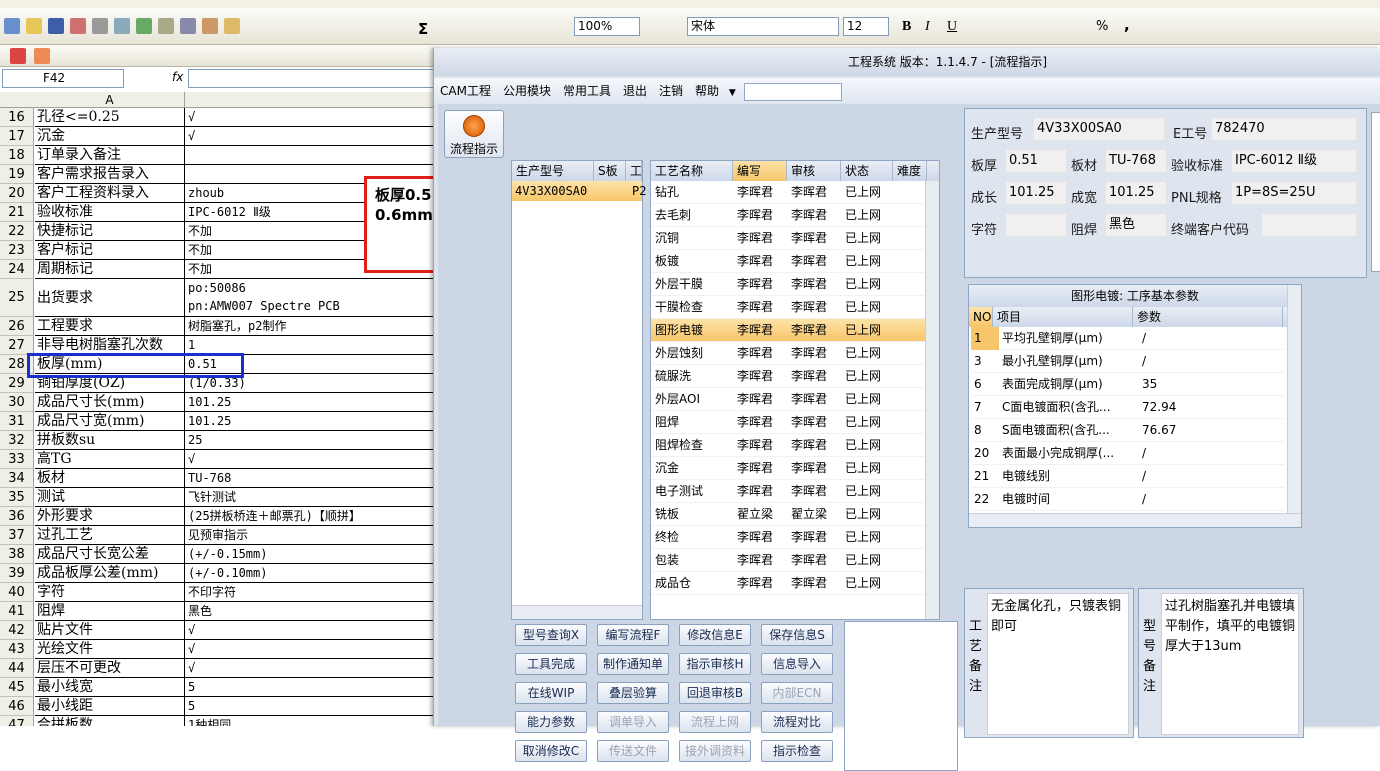 This screenshot has height=771, width=1380. What do you see at coordinates (1136, 161) in the screenshot?
I see `material-field: TU-768` at bounding box center [1136, 161].